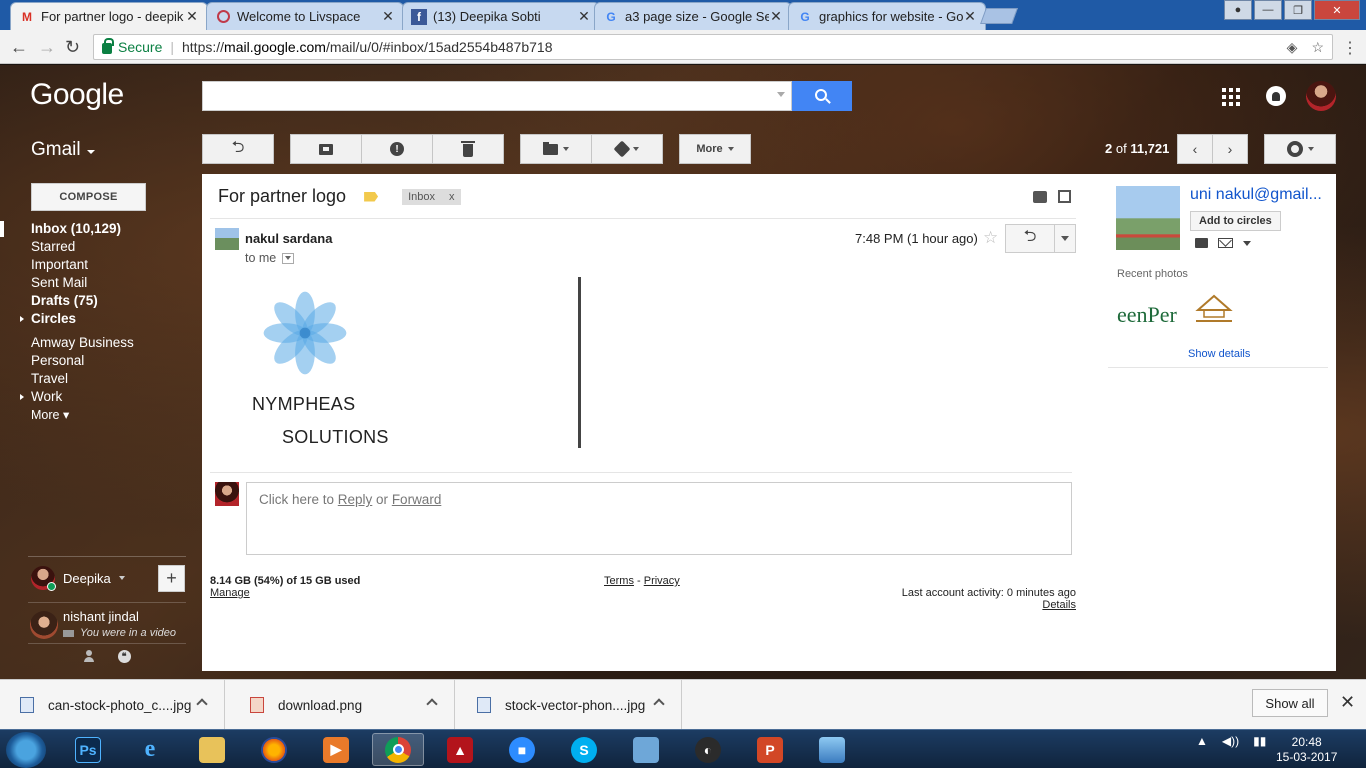 Image resolution: width=1366 pixels, height=768 pixels. I want to click on taskbar-photos, so click(832, 749).